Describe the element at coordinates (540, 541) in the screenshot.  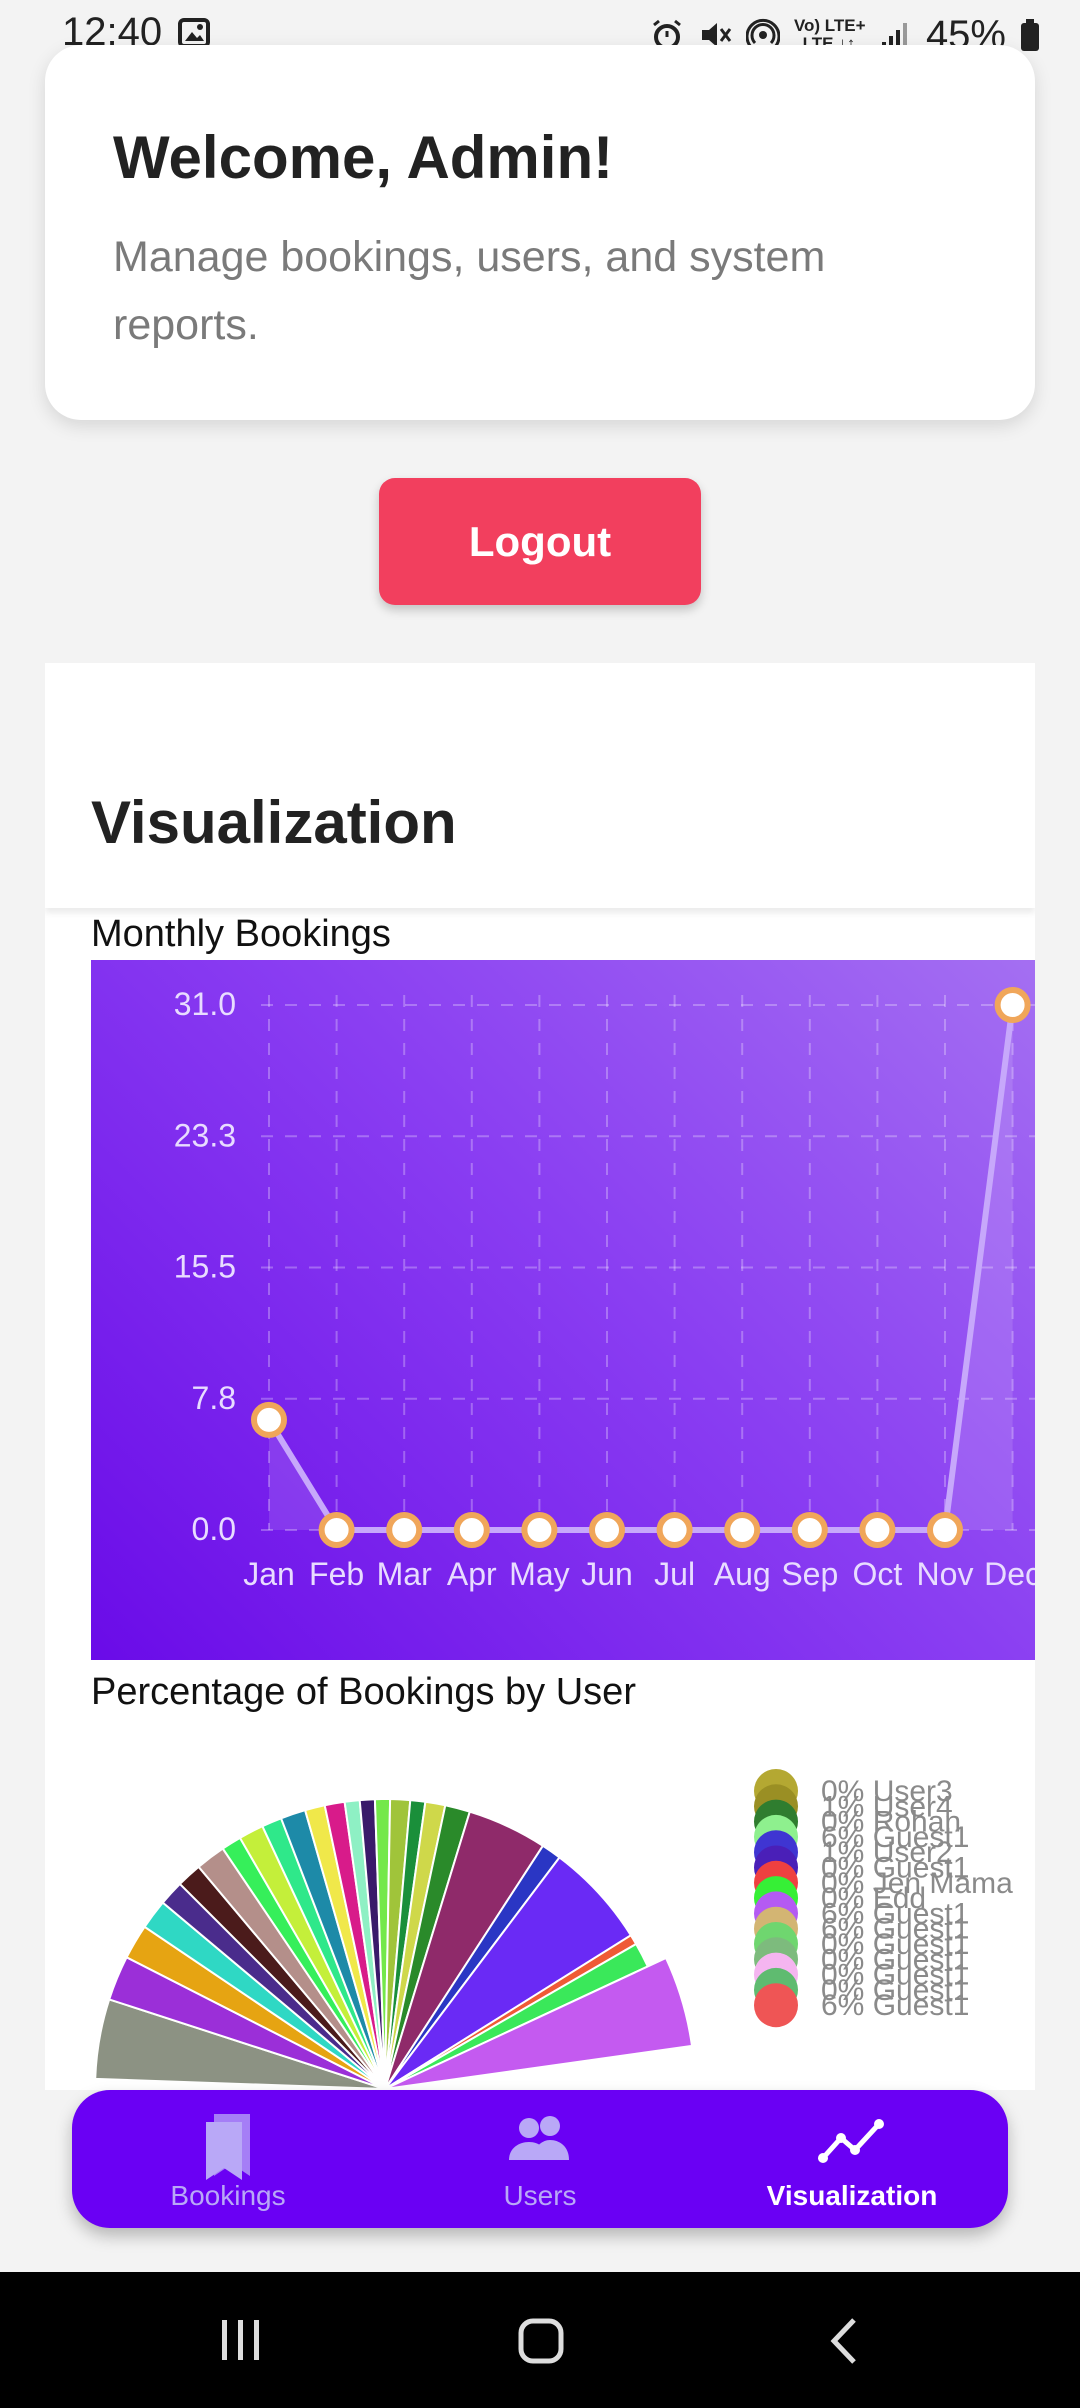
I see `logout-button: Logout` at that location.